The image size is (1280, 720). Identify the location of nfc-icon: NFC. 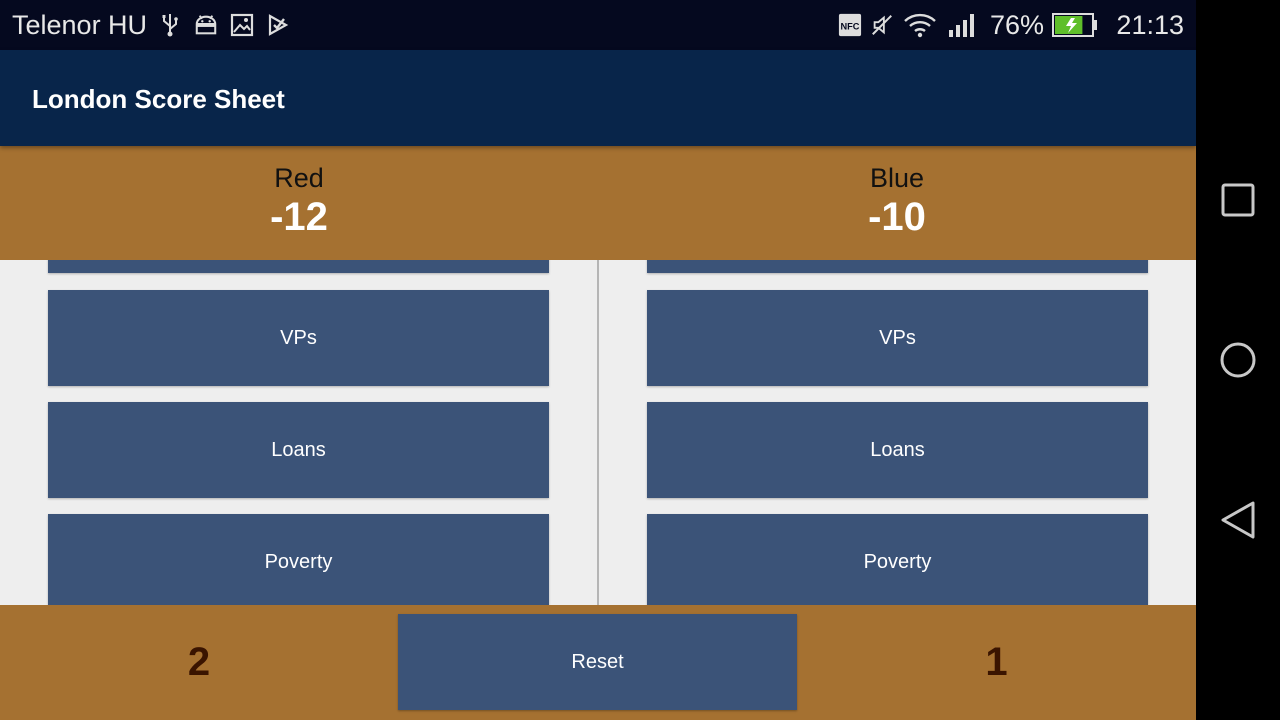
(850, 25).